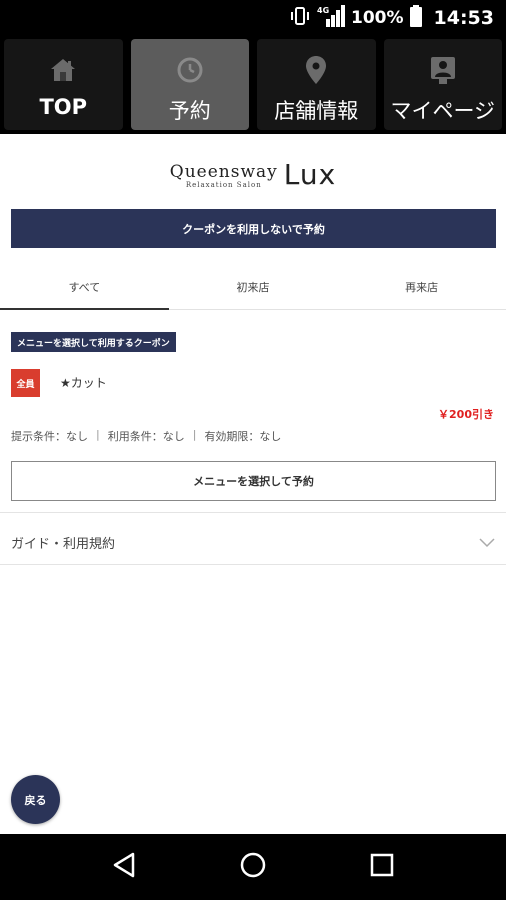 Image resolution: width=506 pixels, height=900 pixels. Describe the element at coordinates (253, 85) in the screenshot. I see `main-nav: TOP 予約 店舗情報 マイページ` at that location.